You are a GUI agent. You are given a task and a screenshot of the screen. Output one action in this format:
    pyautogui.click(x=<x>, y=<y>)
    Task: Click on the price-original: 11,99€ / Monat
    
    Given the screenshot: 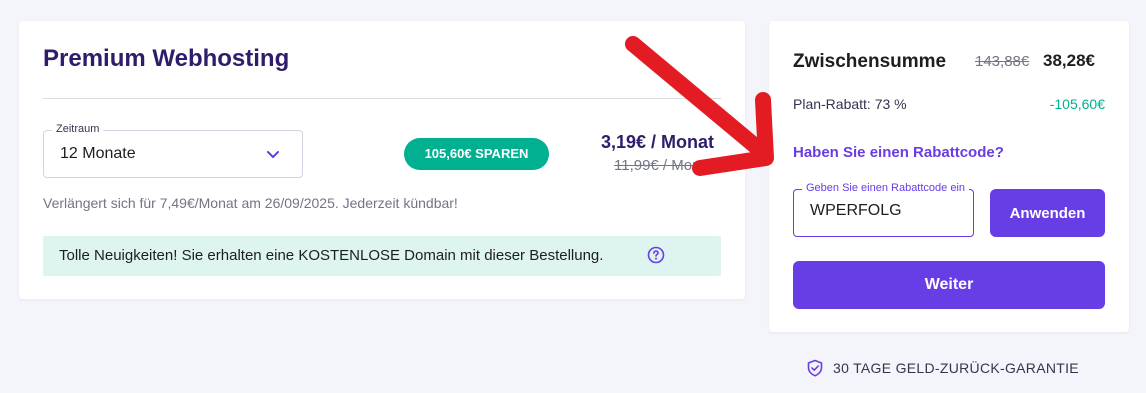 What is the action you would take?
    pyautogui.click(x=663, y=165)
    